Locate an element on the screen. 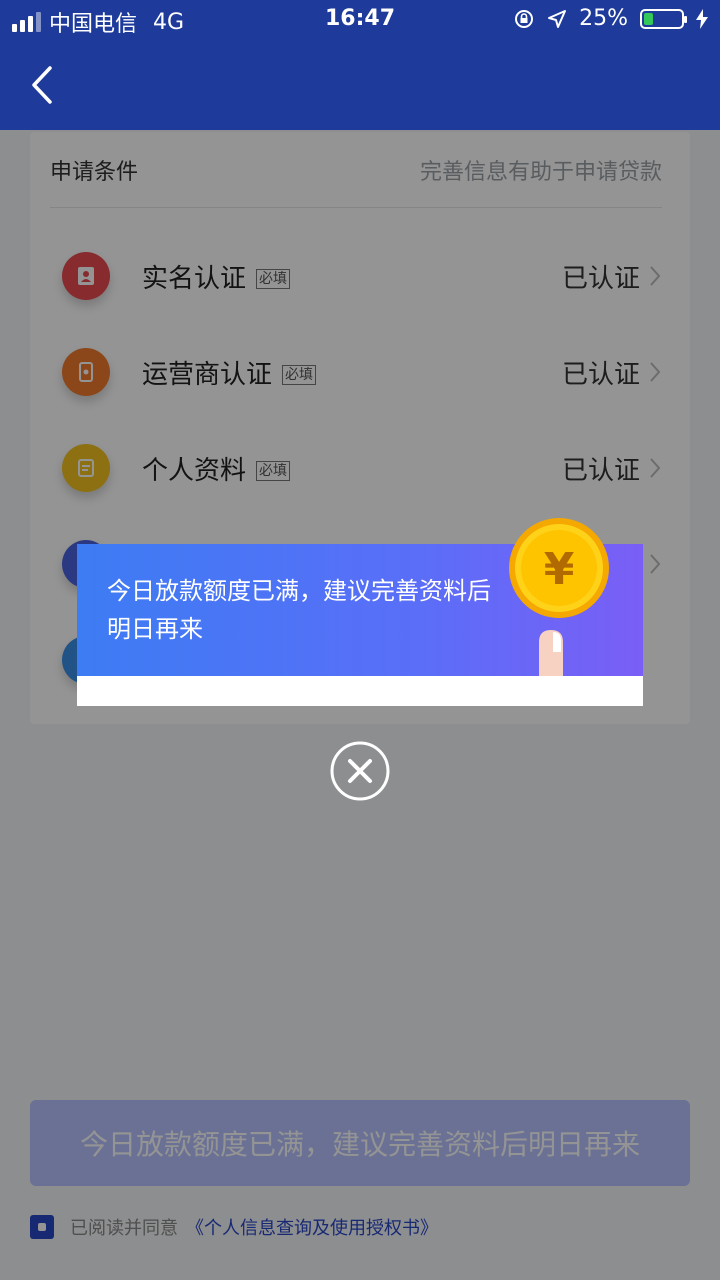 Image resolution: width=720 pixels, height=1280 pixels. battery-percent: 25% is located at coordinates (603, 18).